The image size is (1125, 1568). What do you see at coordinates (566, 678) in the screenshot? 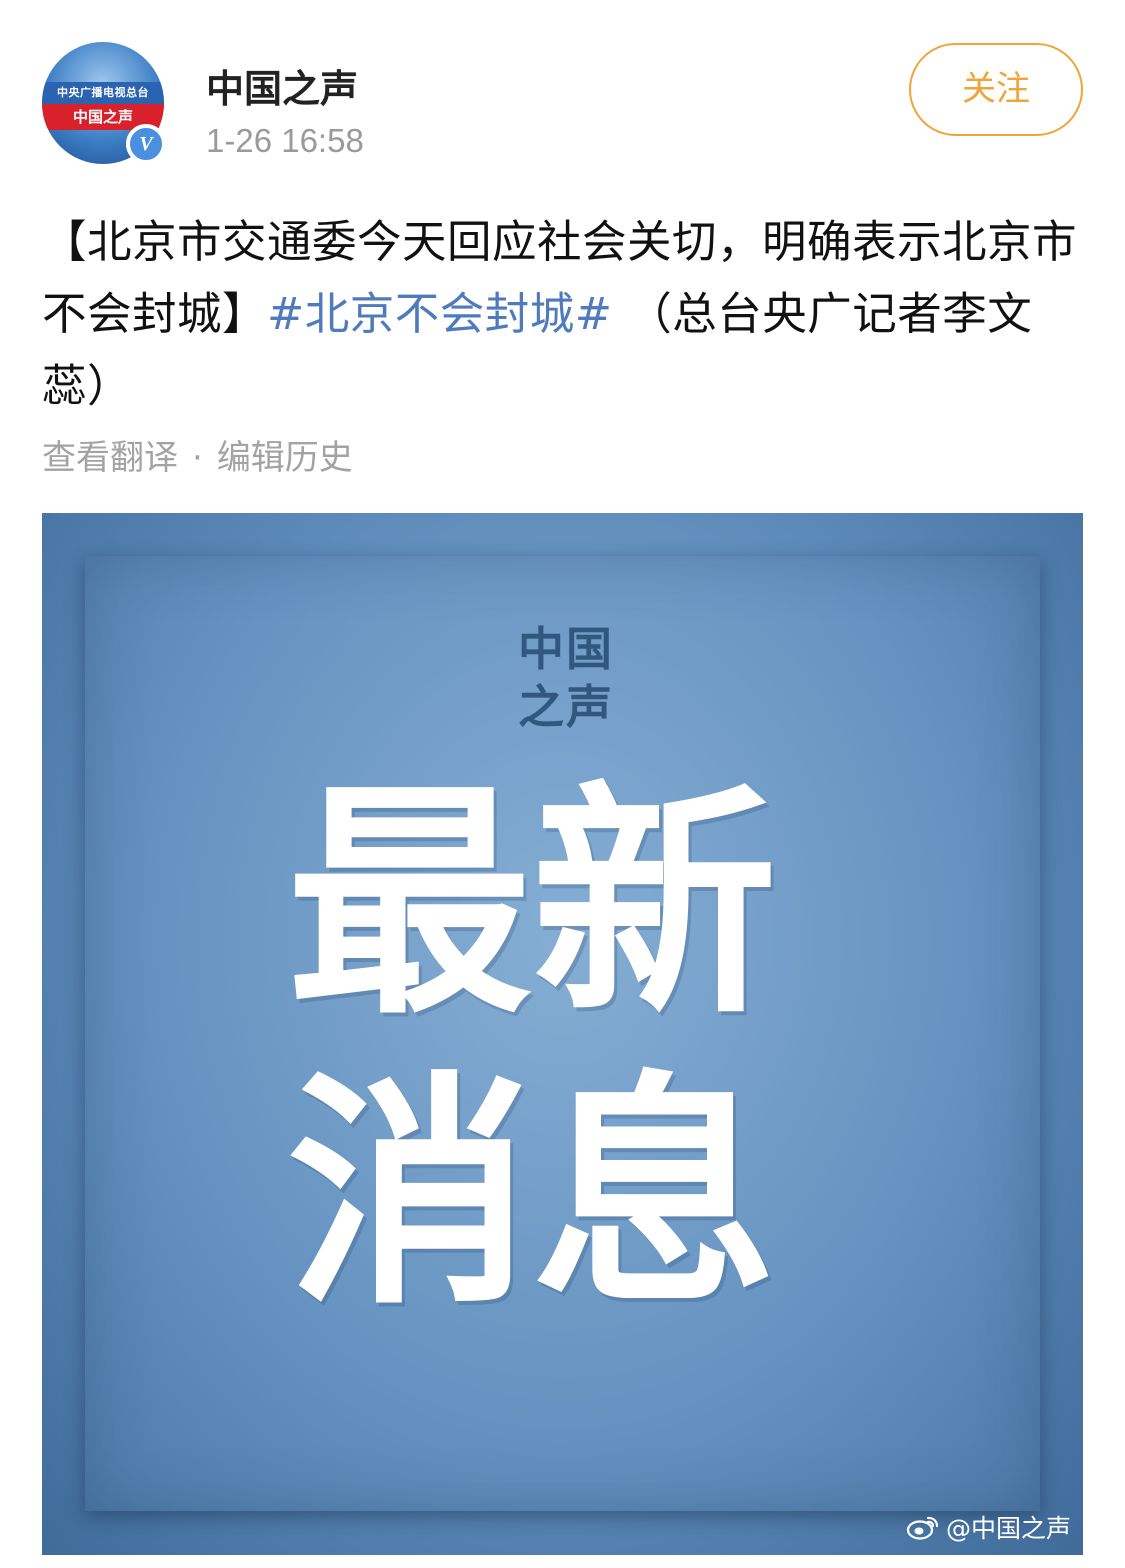
I see `image-logo-mark: 中国之声` at bounding box center [566, 678].